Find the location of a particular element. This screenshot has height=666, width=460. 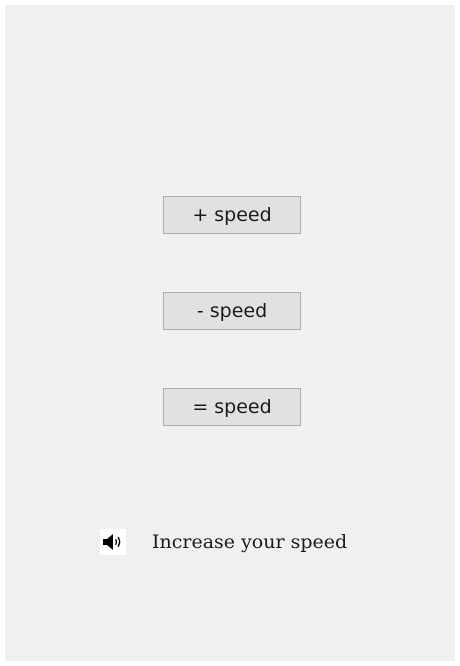

decrease-speed-button: - speed is located at coordinates (232, 311).